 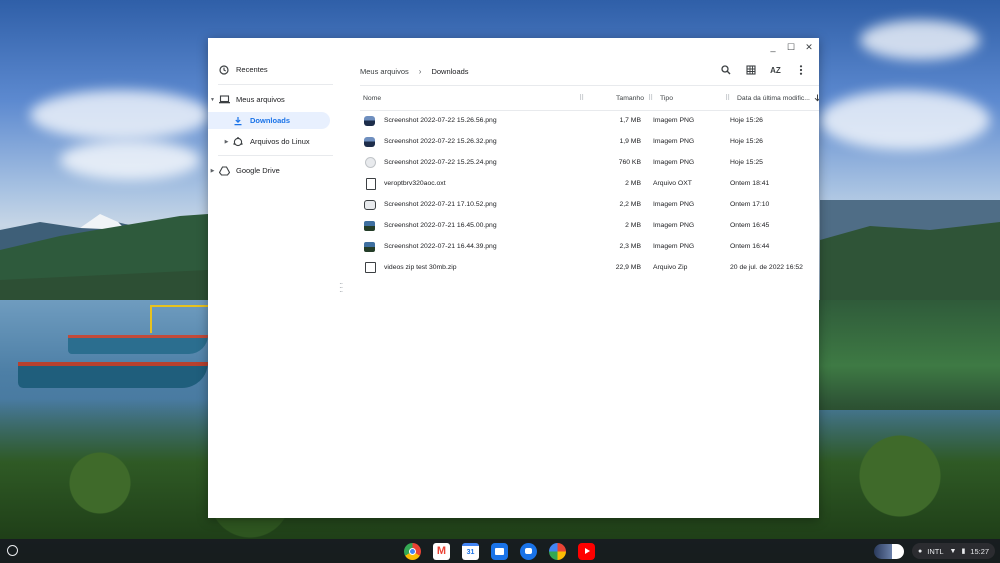 What do you see at coordinates (528, 551) in the screenshot?
I see `messages-icon` at bounding box center [528, 551].